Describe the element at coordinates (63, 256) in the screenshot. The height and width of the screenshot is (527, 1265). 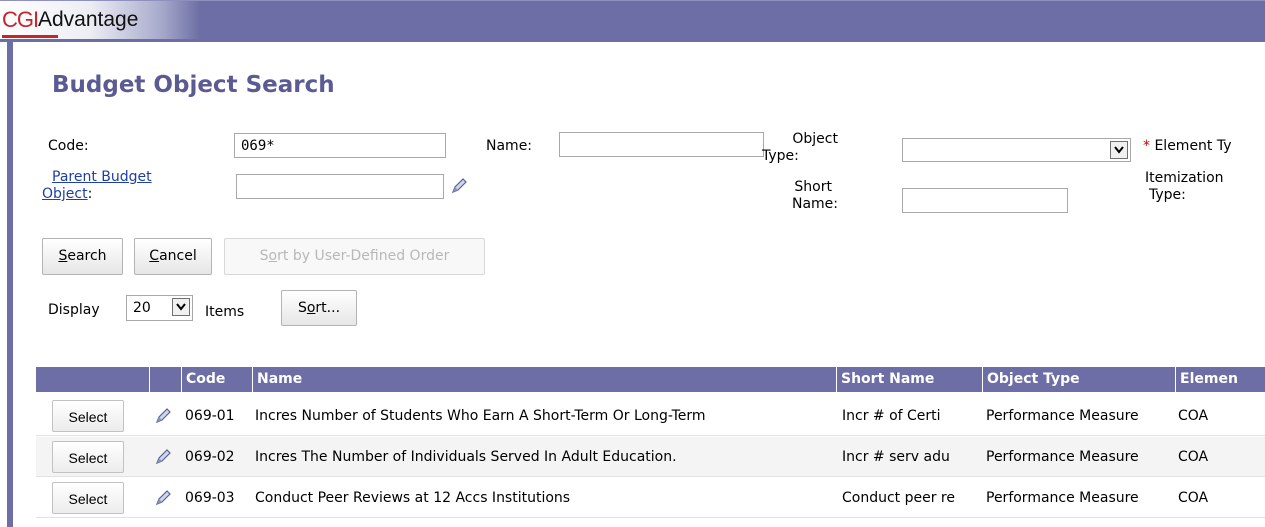
I see `search-button-hotkey: S` at that location.